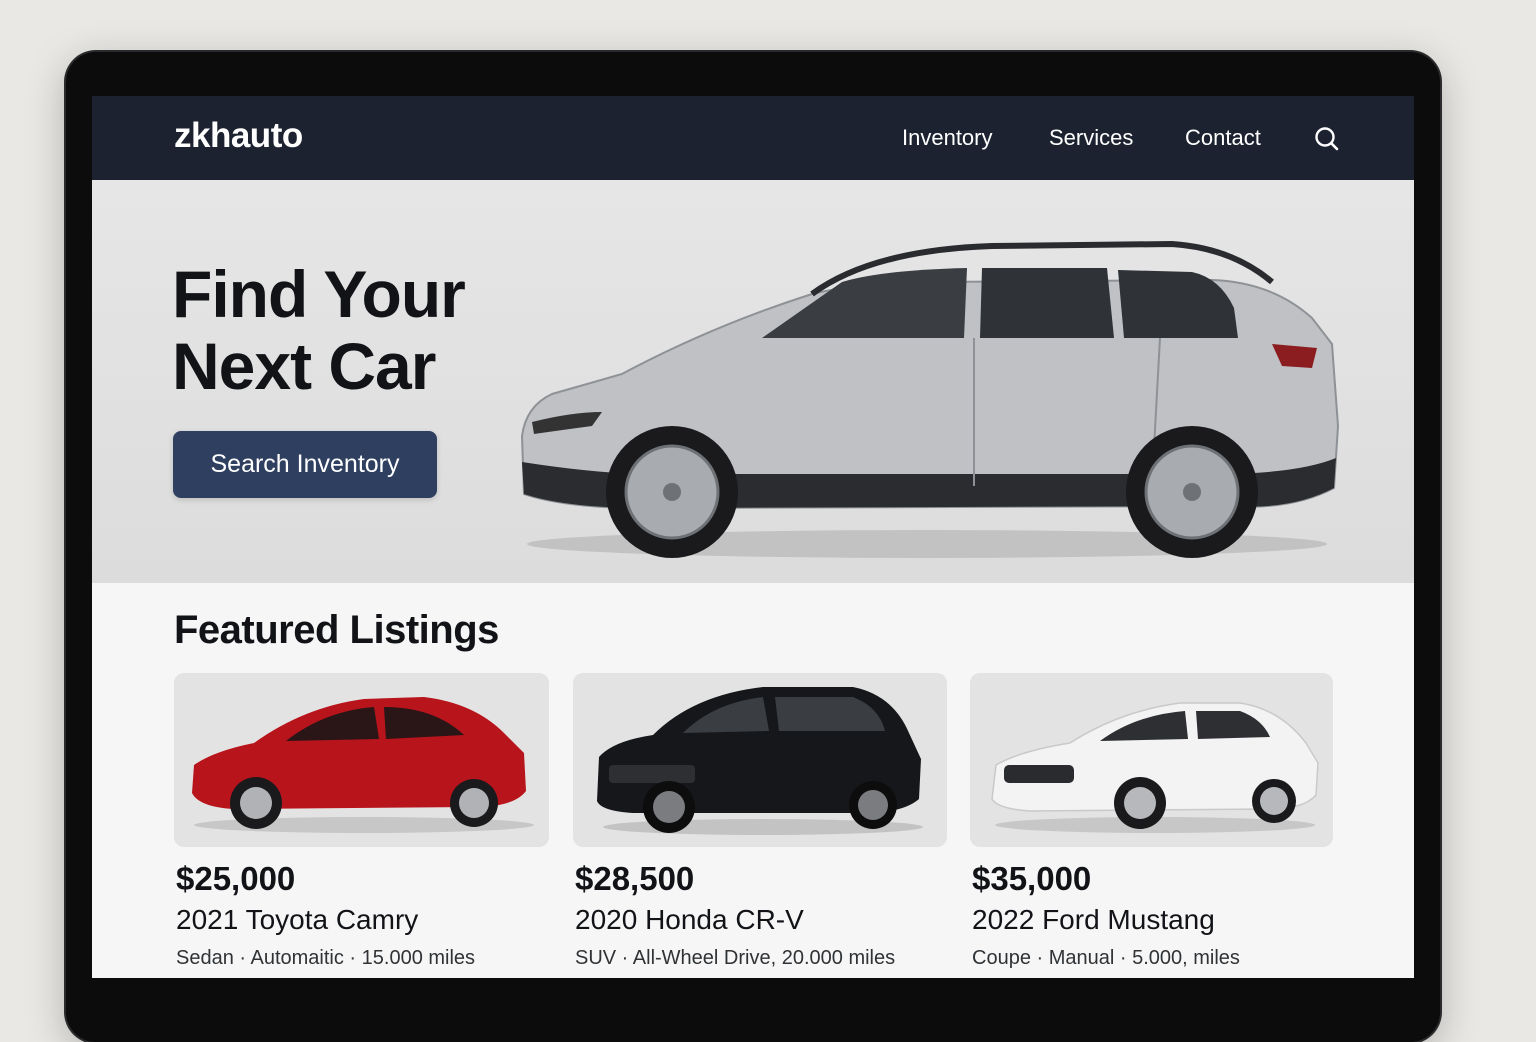 This screenshot has width=1536, height=1042. Describe the element at coordinates (1155, 767) in the screenshot. I see `white-coupe-image` at that location.